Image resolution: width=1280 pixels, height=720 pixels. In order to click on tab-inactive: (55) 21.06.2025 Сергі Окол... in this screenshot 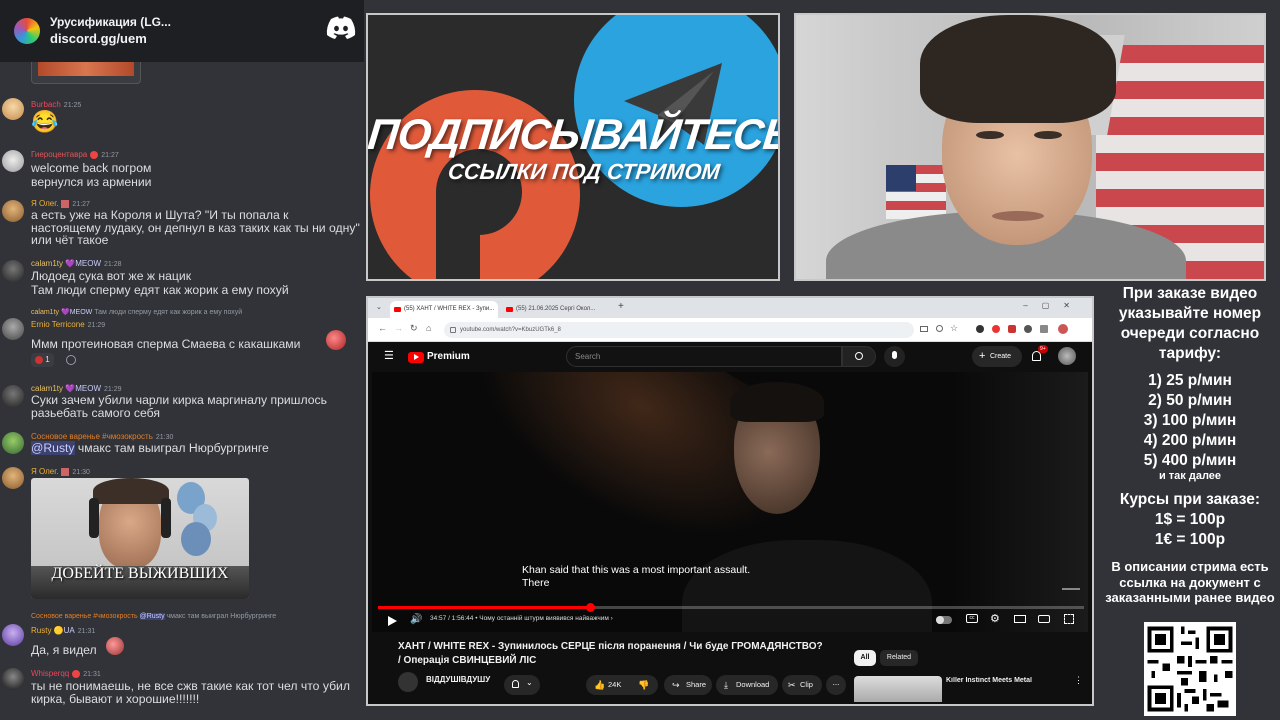, I will do `click(558, 309)`.